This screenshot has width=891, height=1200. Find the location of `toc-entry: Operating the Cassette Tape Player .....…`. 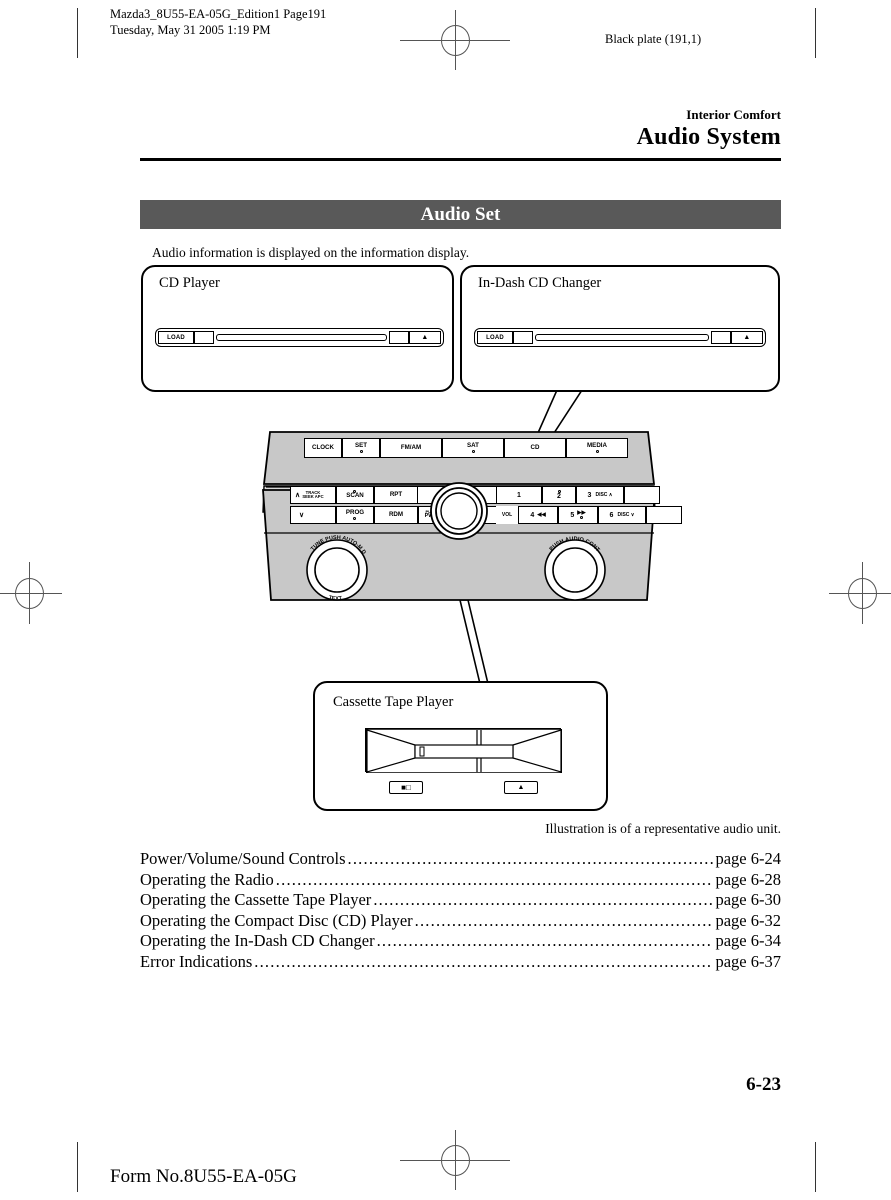

toc-entry: Operating the Cassette Tape Player .....… is located at coordinates (460, 900).